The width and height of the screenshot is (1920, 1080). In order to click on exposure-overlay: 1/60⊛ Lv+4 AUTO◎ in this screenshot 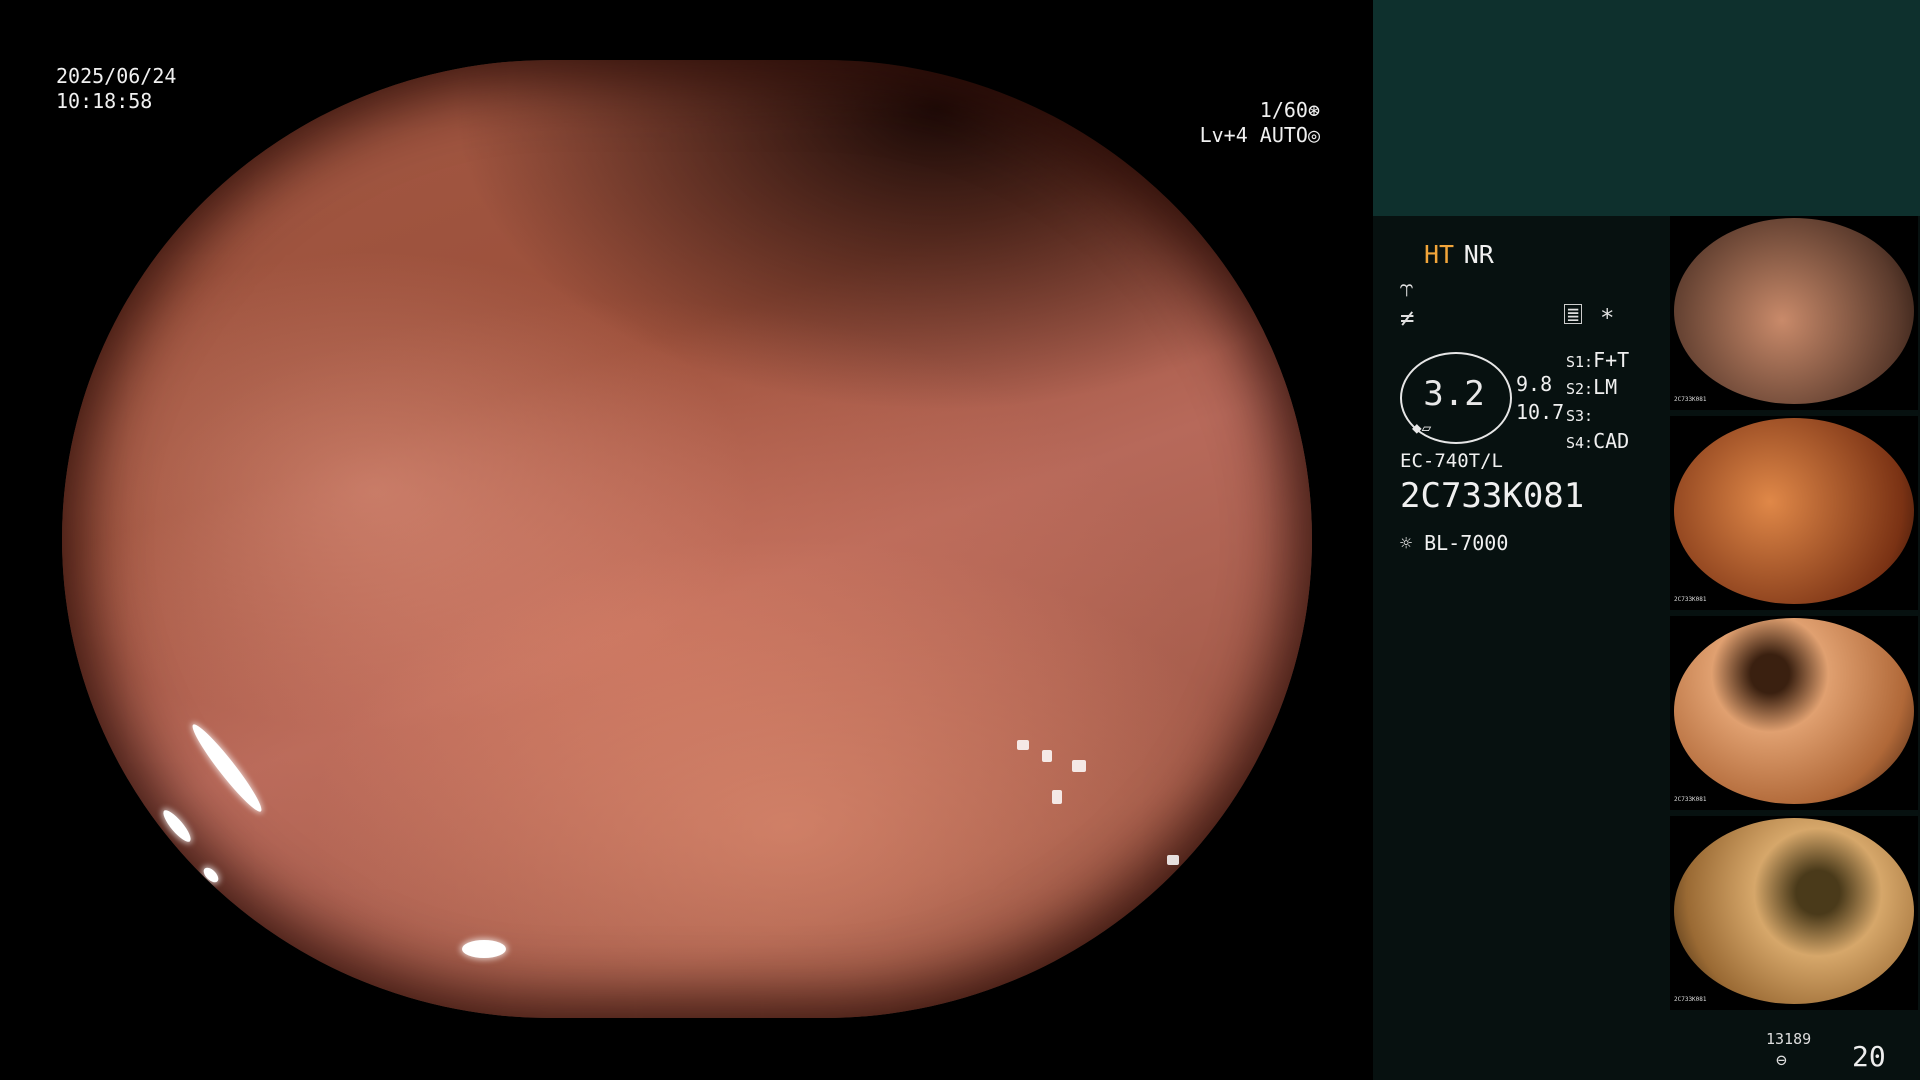, I will do `click(1240, 123)`.